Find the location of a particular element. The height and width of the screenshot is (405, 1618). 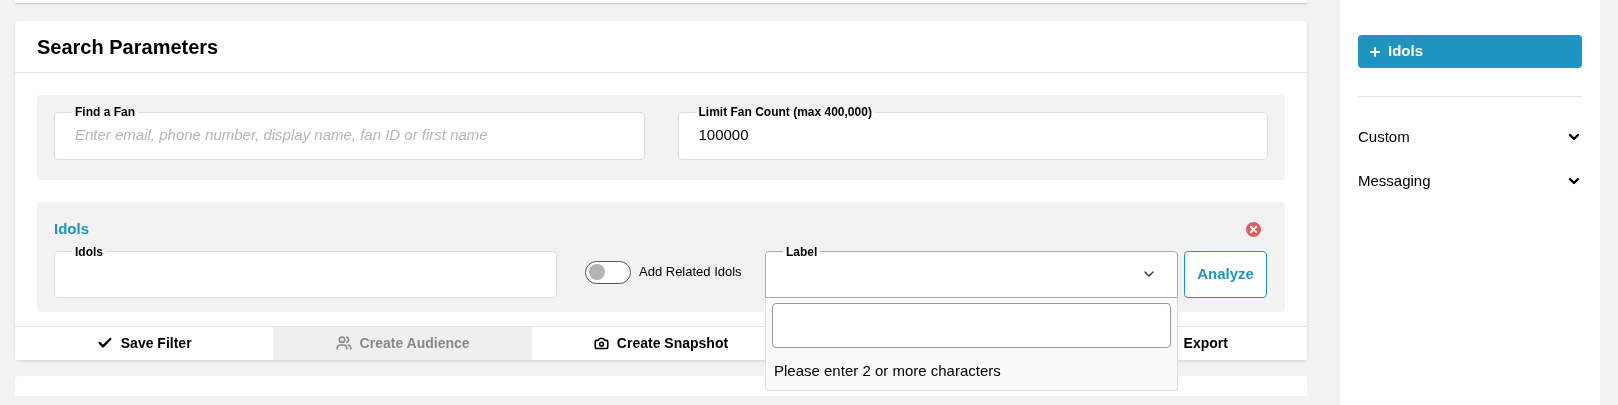

text-input: 100000 is located at coordinates (972, 135).